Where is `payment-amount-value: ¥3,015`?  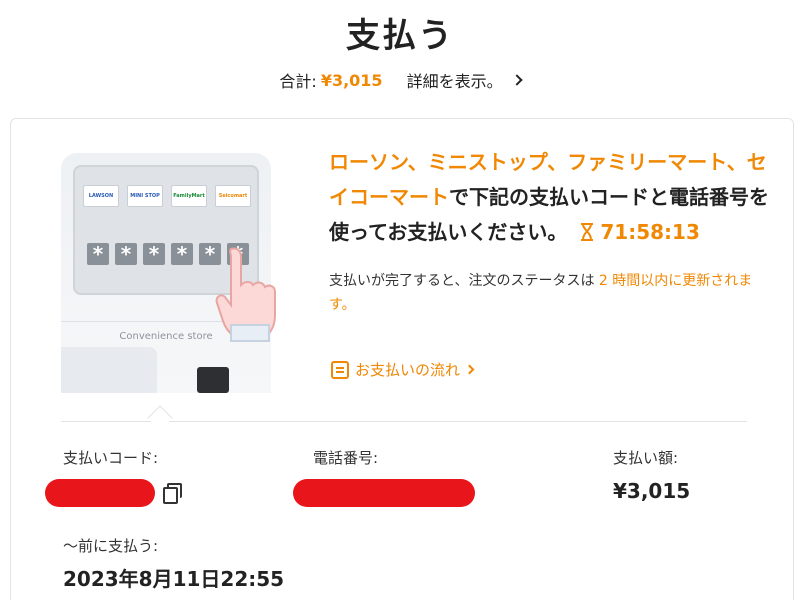
payment-amount-value: ¥3,015 is located at coordinates (652, 491).